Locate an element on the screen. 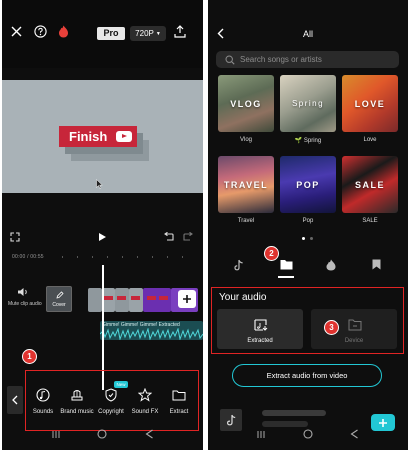 The height and width of the screenshot is (450, 411). your-audio-title: Your audio is located at coordinates (243, 297).